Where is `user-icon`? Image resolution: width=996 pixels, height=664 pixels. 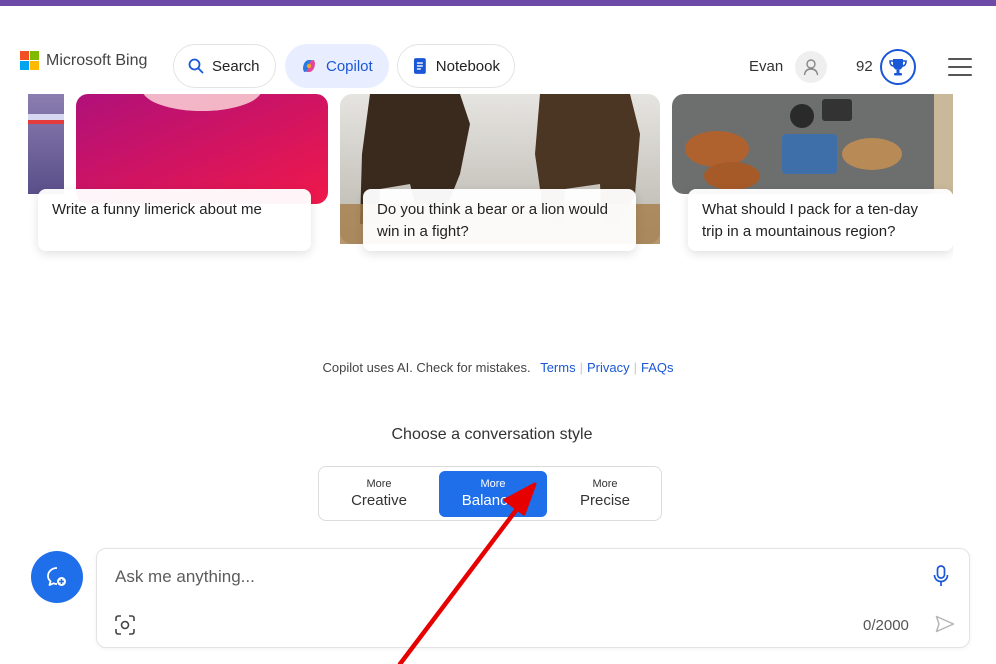
user-icon is located at coordinates (811, 67).